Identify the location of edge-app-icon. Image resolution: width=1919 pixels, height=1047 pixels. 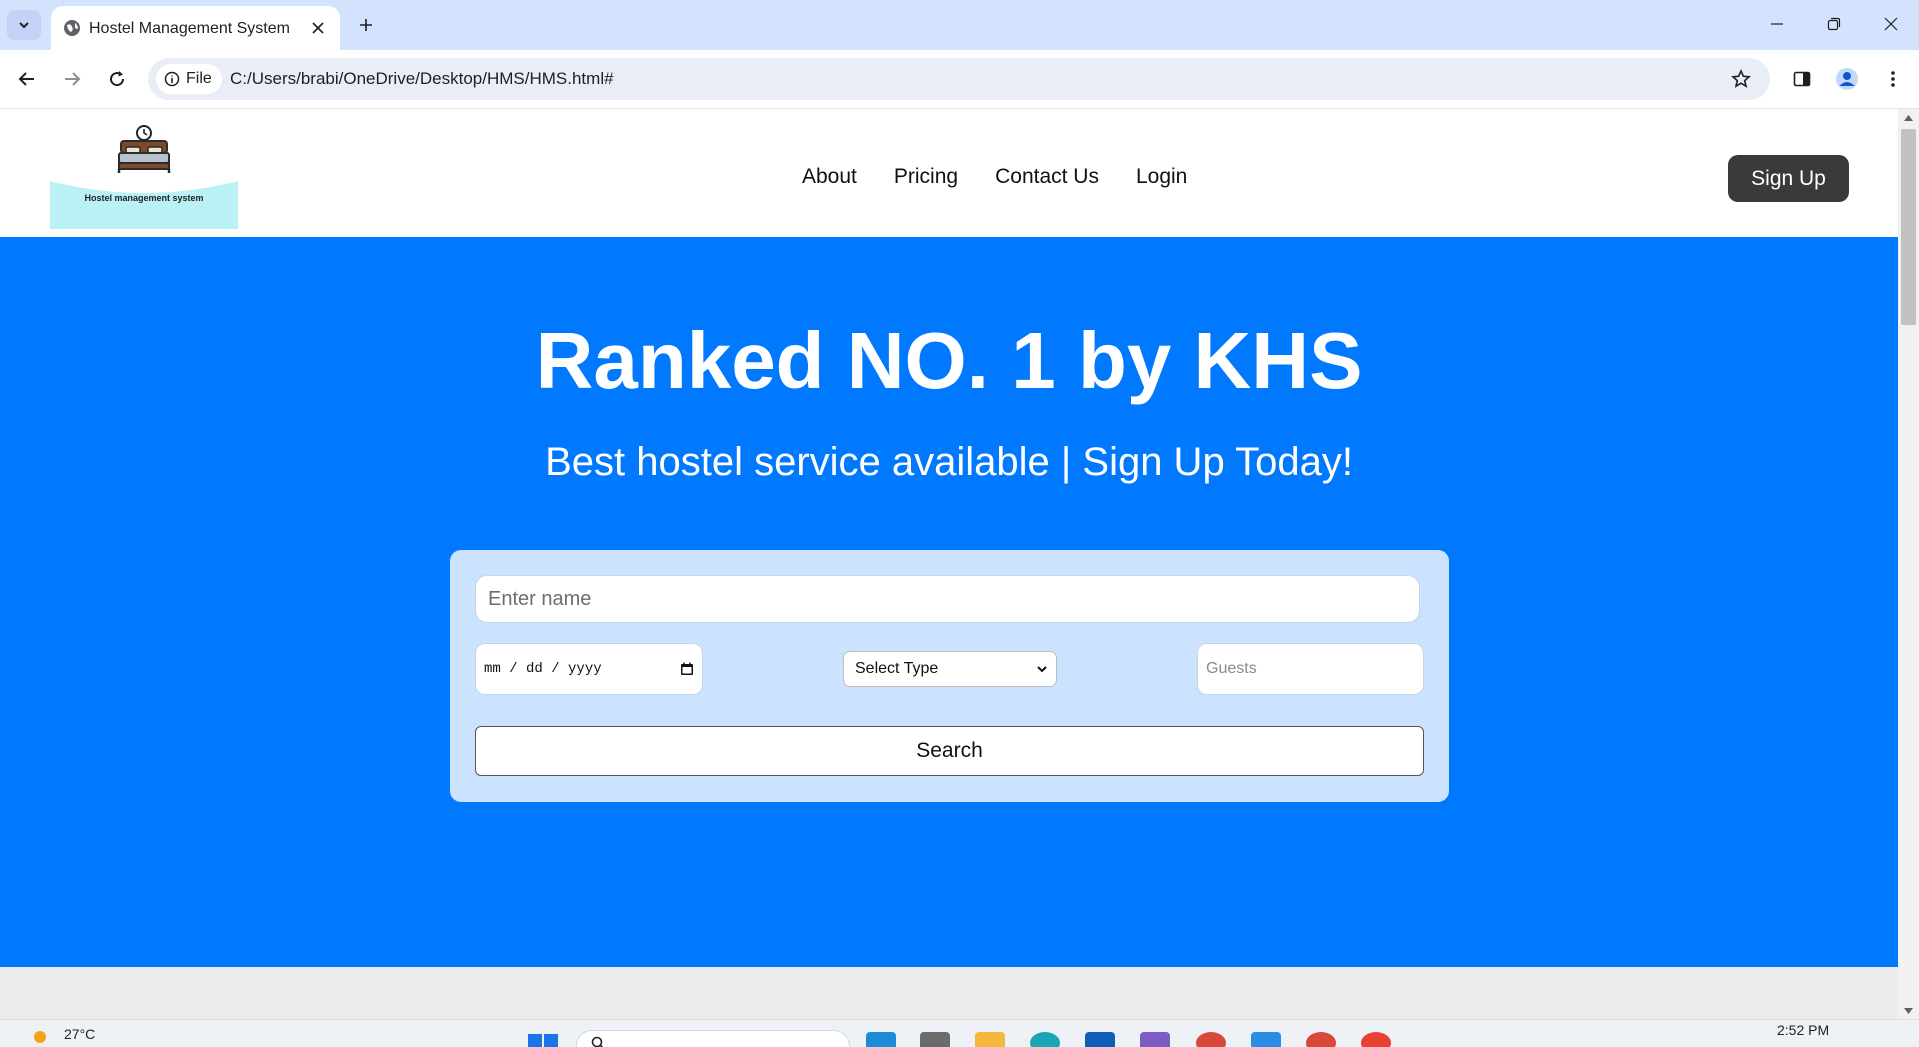
(1045, 1039).